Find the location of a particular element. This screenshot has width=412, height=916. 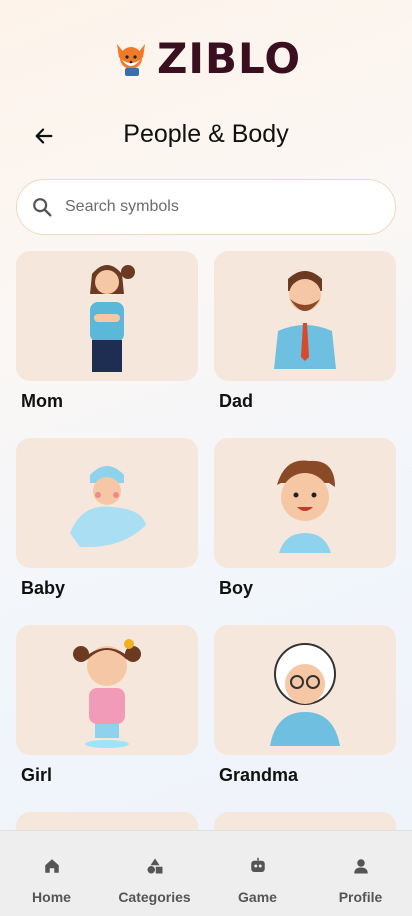

symbol-card-boy: Boy is located at coordinates (305, 518).